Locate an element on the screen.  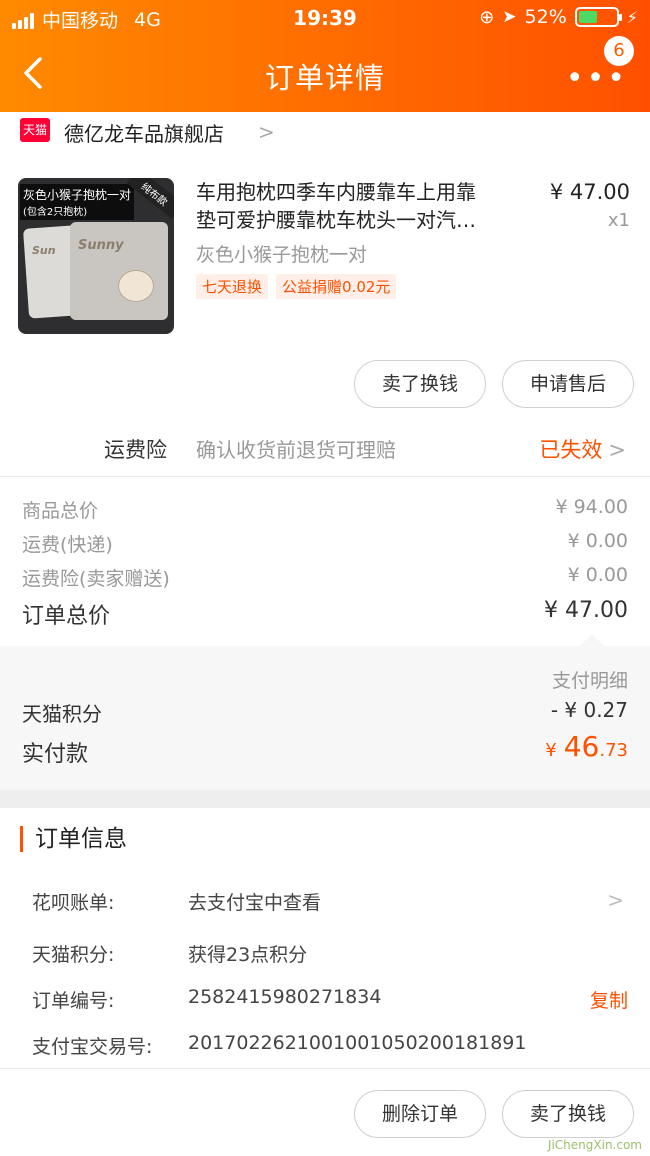
shipping-value: ¥ 0.00 is located at coordinates (597, 541).